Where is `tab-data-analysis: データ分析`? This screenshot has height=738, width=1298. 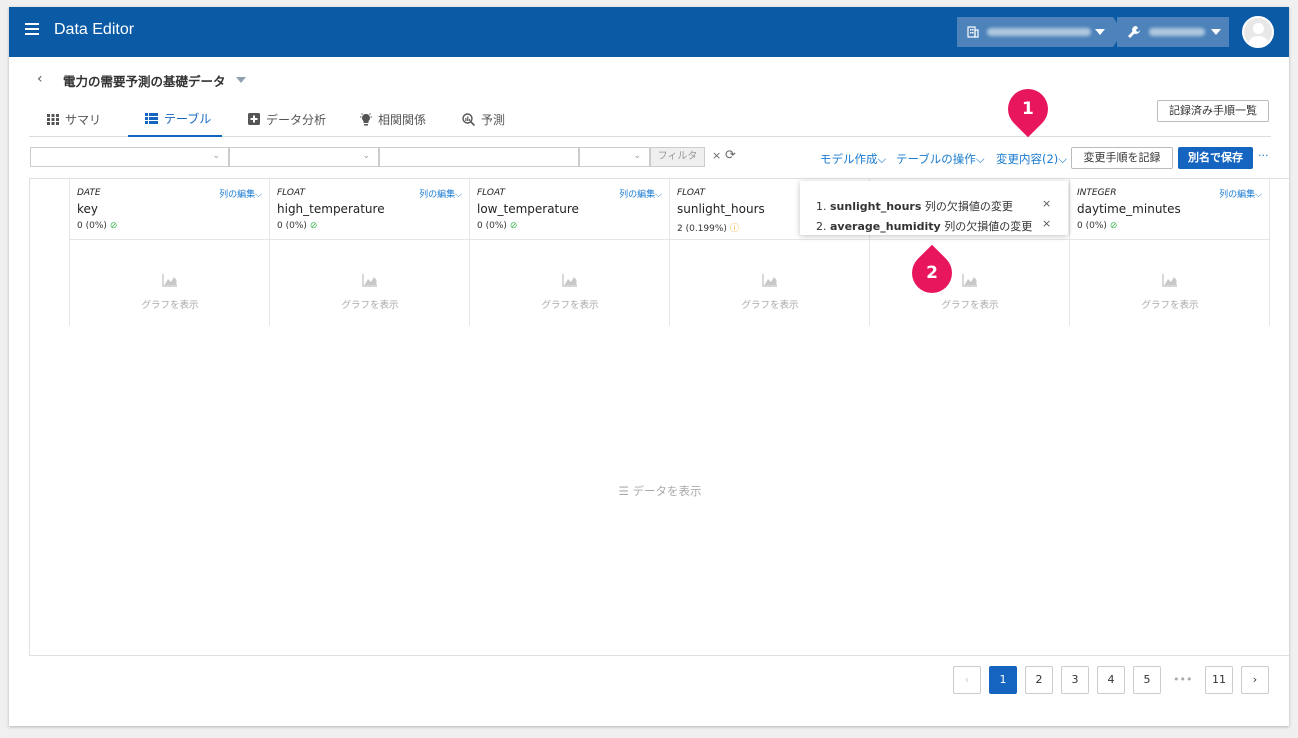
tab-data-analysis: データ分析 is located at coordinates (287, 119).